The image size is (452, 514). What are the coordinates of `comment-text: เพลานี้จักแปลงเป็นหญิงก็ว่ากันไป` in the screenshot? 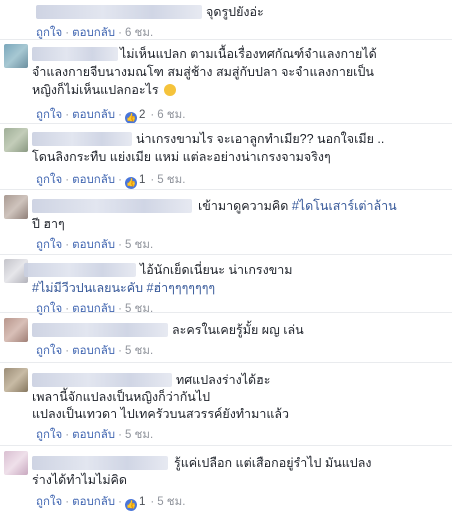 It's located at (121, 397).